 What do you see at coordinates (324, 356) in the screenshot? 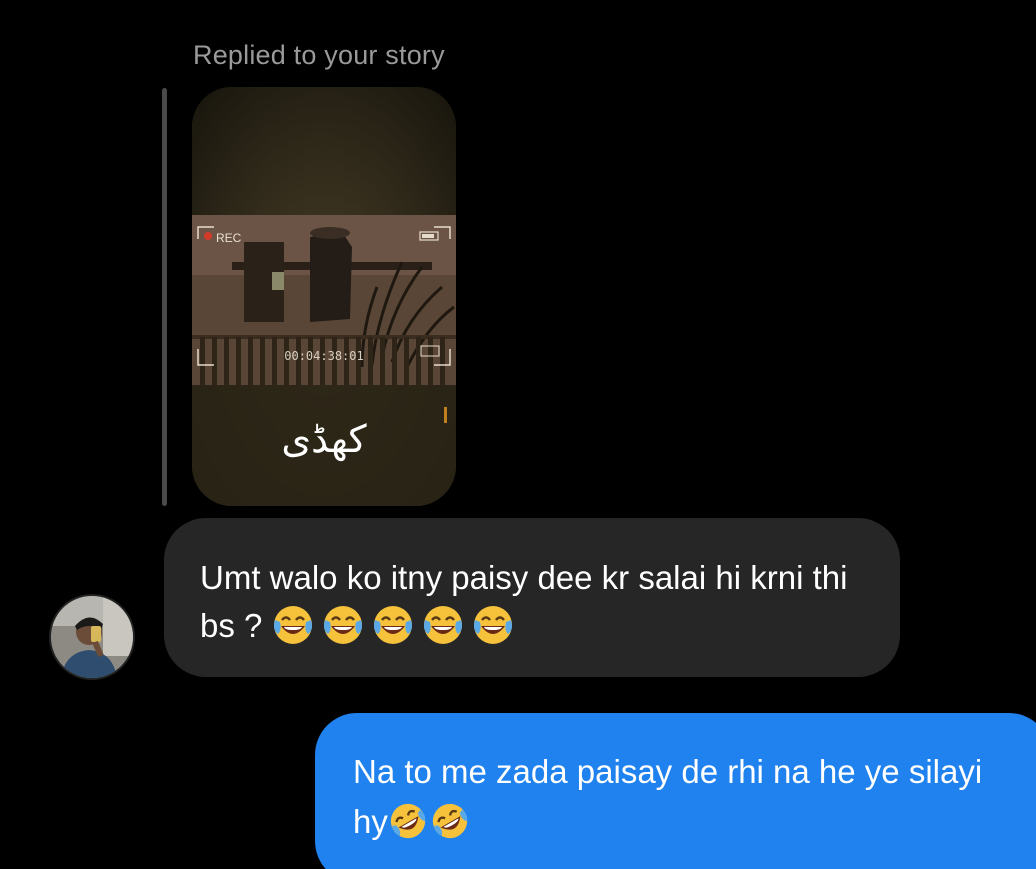
I see `story-timecode: 00:04:38:01` at bounding box center [324, 356].